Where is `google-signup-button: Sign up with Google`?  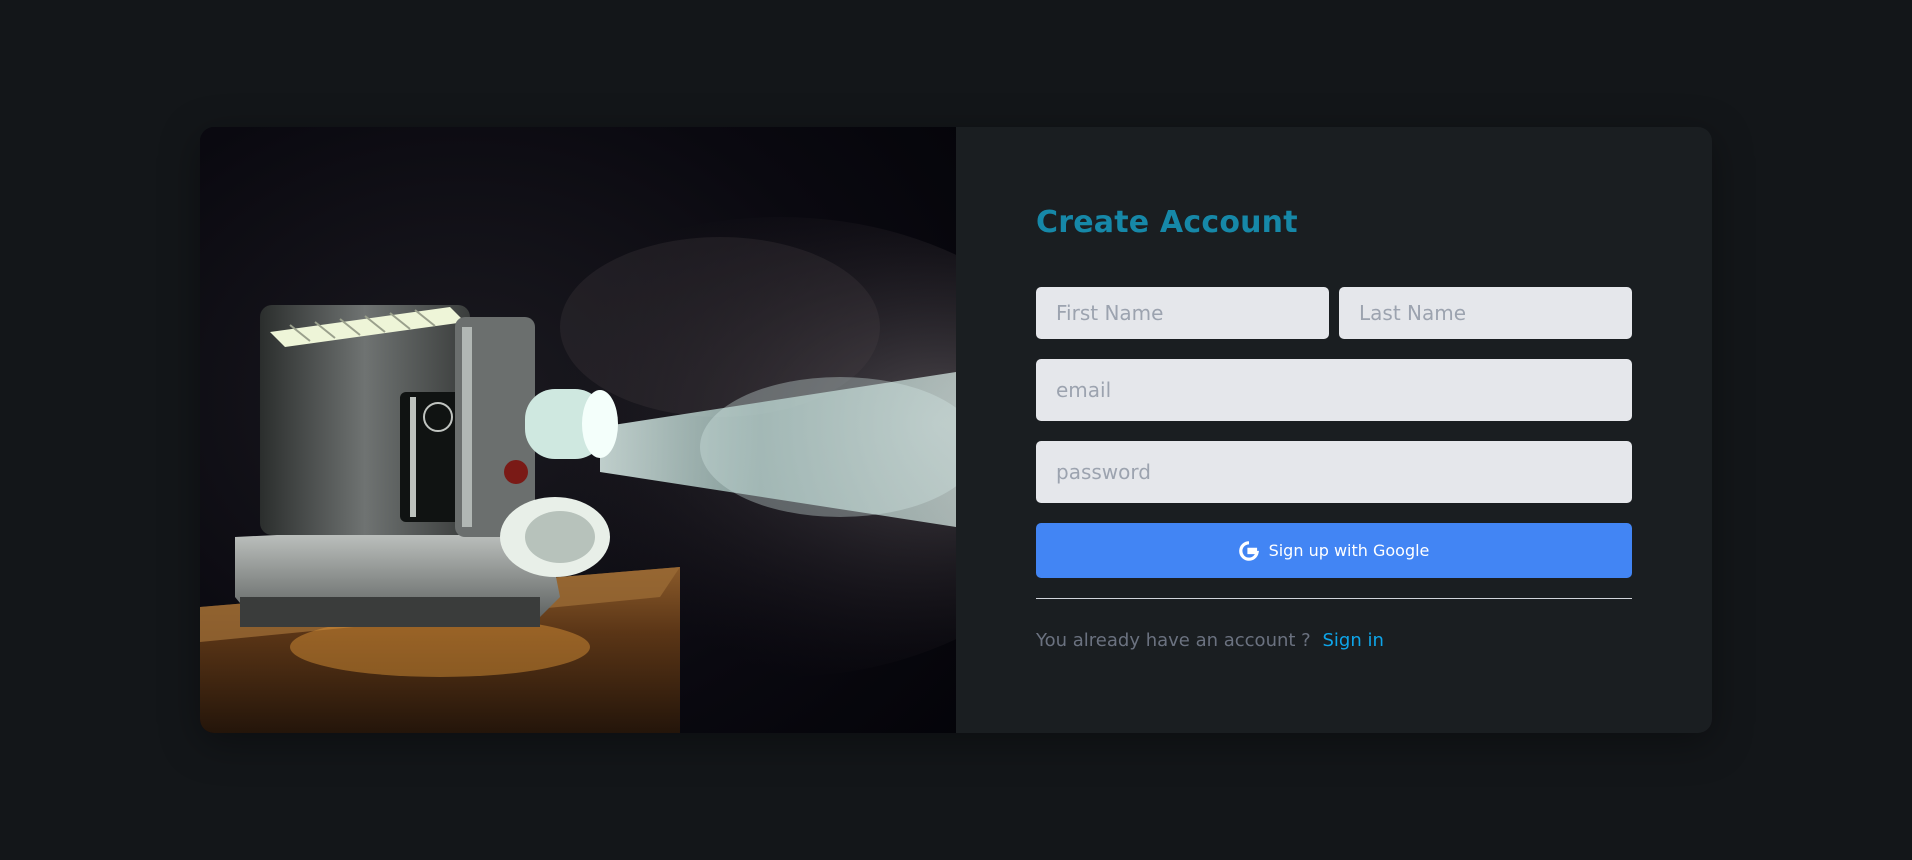
google-signup-button: Sign up with Google is located at coordinates (1334, 550).